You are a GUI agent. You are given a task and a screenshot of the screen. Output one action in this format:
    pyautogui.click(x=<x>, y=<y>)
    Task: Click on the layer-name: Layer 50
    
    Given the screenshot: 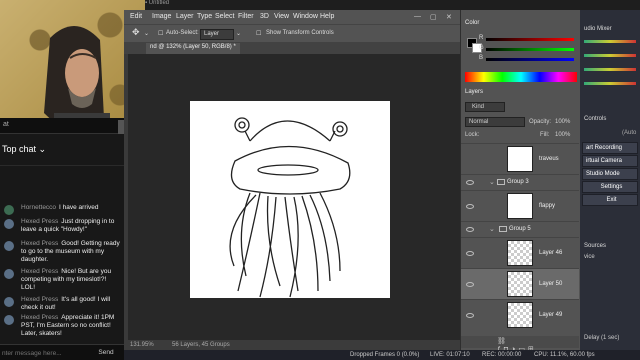 What is the action you would take?
    pyautogui.click(x=550, y=284)
    